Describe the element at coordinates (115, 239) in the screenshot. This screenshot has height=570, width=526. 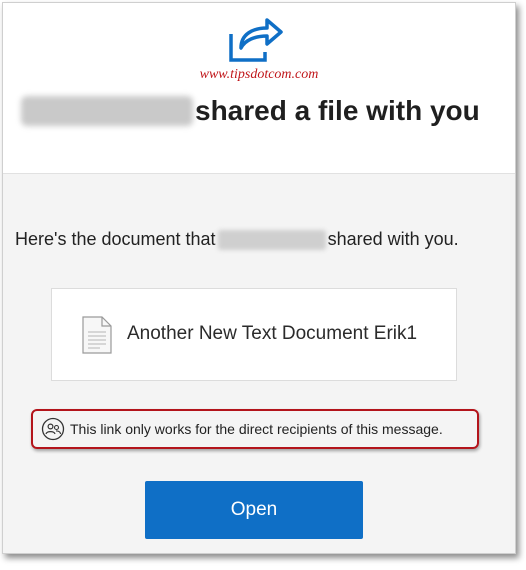
I see `intro-prefix: Here's the document that` at that location.